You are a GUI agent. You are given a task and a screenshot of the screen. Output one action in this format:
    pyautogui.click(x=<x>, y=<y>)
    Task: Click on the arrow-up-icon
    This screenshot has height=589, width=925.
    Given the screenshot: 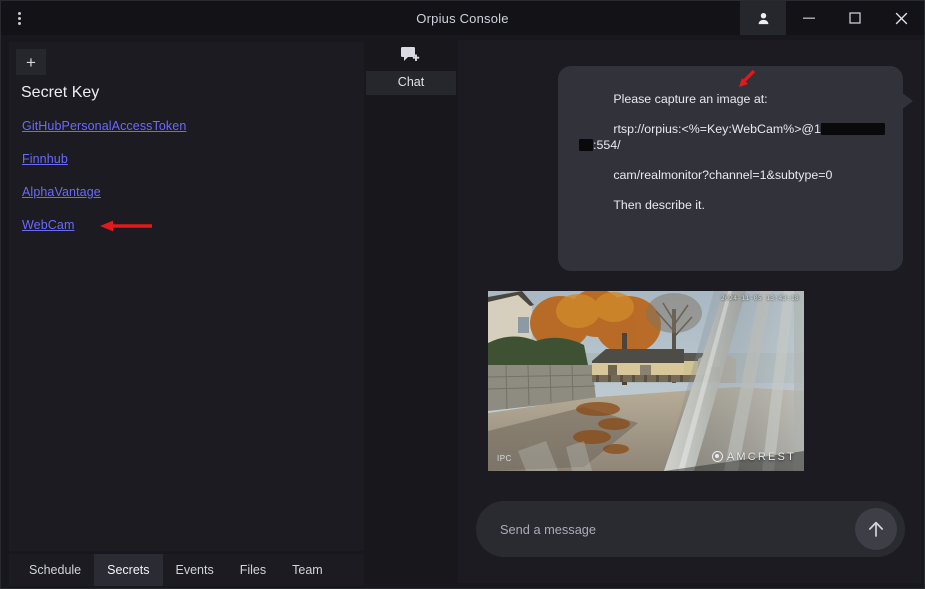 What is the action you would take?
    pyautogui.click(x=876, y=529)
    